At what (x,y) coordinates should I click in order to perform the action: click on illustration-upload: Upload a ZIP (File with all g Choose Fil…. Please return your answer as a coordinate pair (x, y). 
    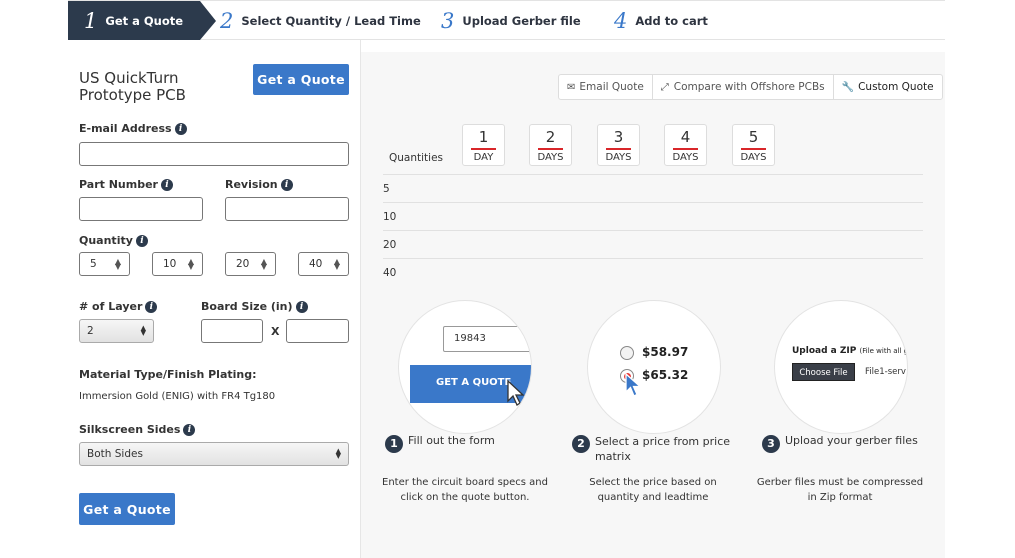
    Looking at the image, I should click on (841, 367).